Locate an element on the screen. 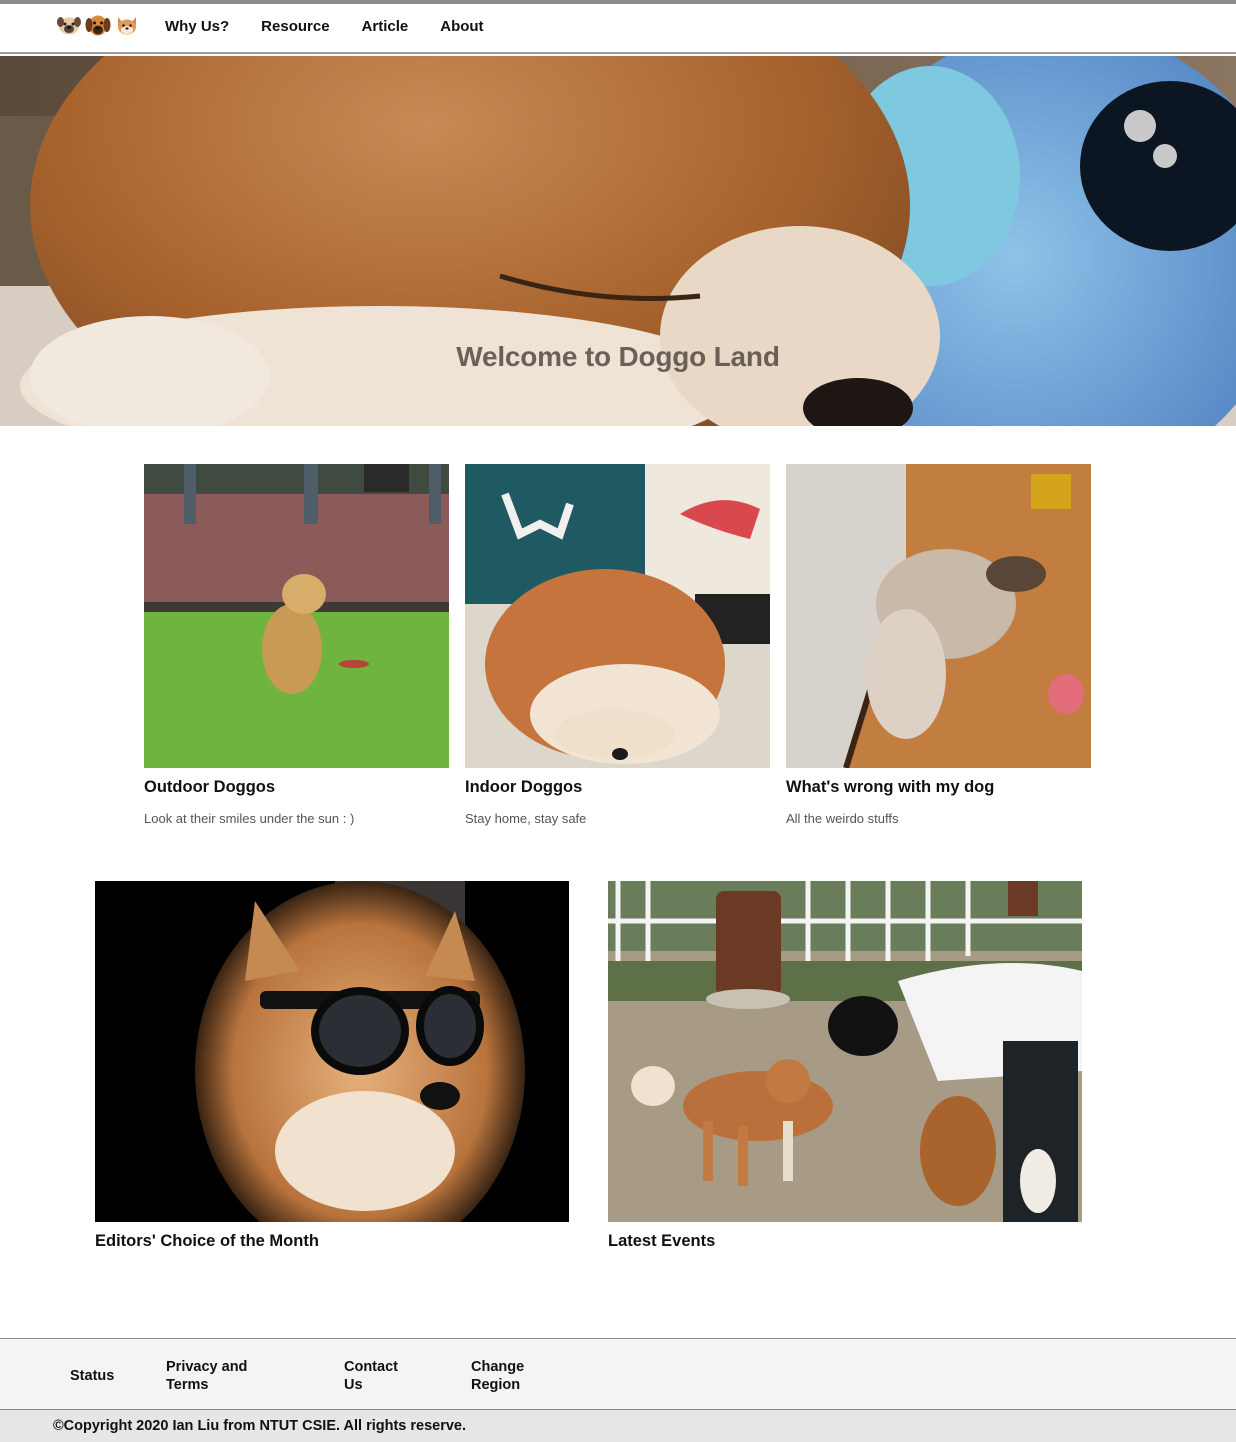 The image size is (1236, 1442). weird-dog-photo is located at coordinates (938, 616).